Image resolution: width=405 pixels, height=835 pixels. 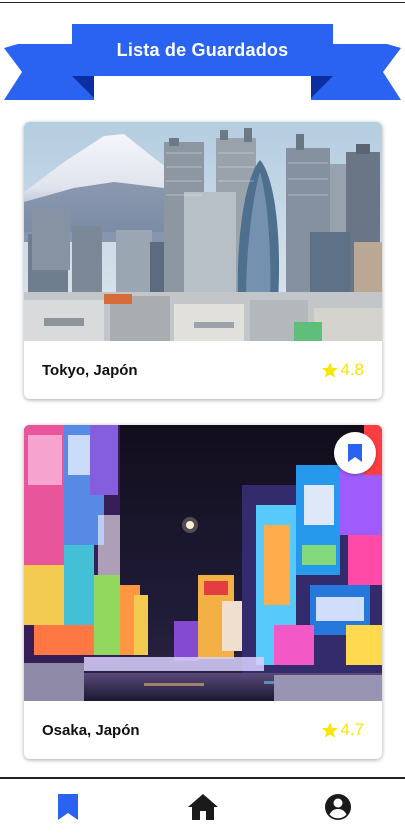 I want to click on card-footer: Tokyo, Japón 4.8, so click(x=203, y=370).